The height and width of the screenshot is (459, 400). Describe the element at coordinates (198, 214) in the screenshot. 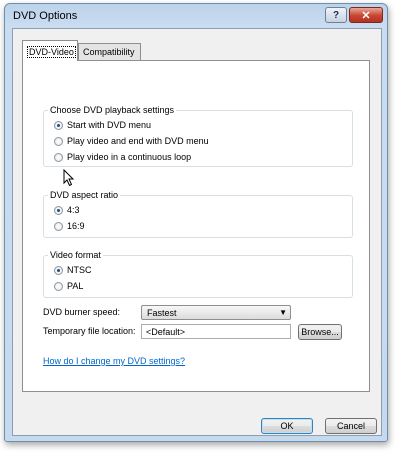

I see `aspect-ratio-group: DVD aspect ratio 4:3 16:9` at that location.